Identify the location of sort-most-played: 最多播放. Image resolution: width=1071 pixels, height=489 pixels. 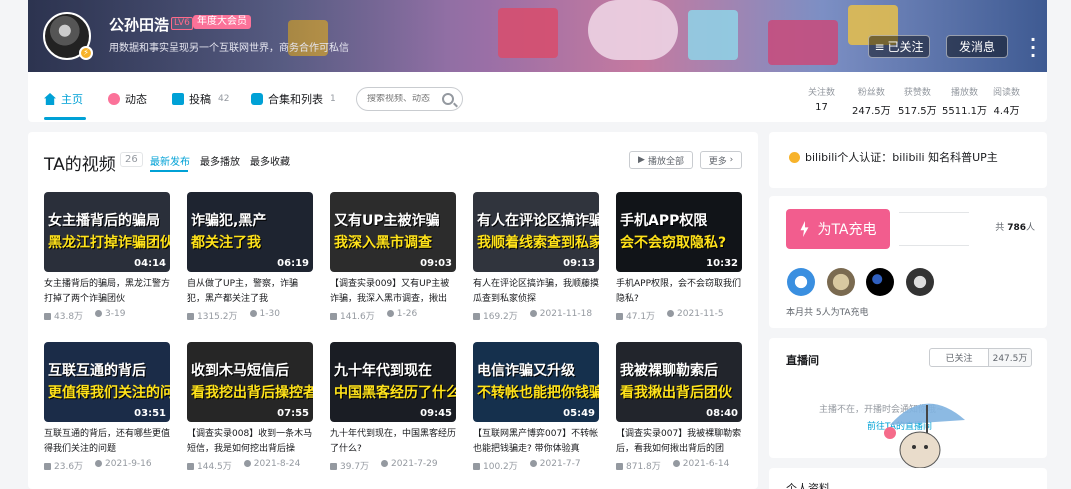
(220, 160).